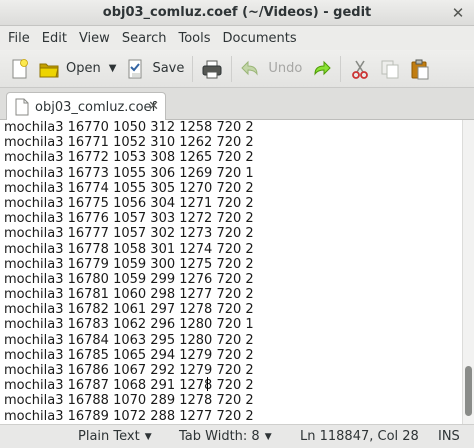  What do you see at coordinates (83, 68) in the screenshot?
I see `open-label: Open` at bounding box center [83, 68].